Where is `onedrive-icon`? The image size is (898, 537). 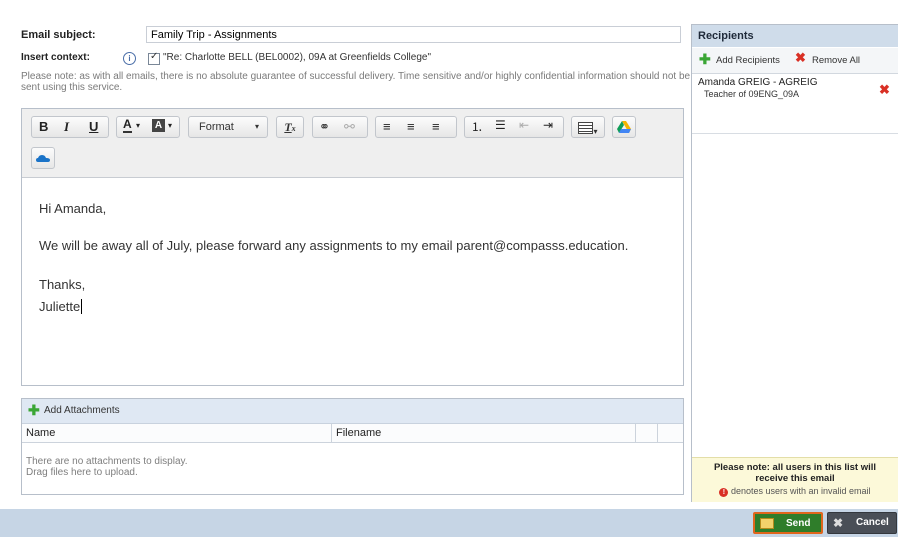 onedrive-icon is located at coordinates (43, 158).